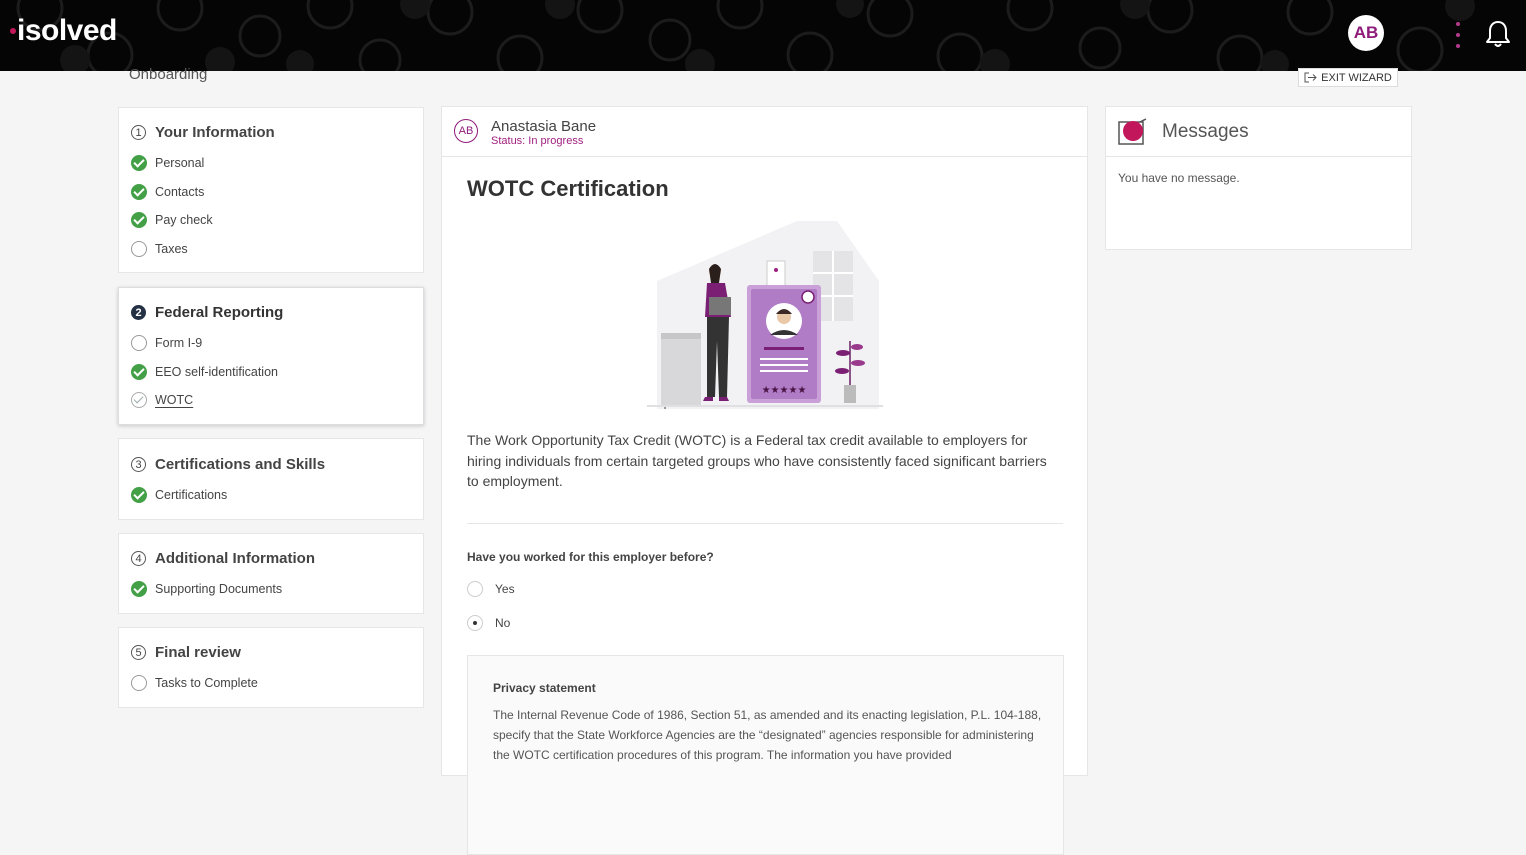 The image size is (1526, 855). Describe the element at coordinates (180, 192) in the screenshot. I see `step-item-label: Contacts` at that location.